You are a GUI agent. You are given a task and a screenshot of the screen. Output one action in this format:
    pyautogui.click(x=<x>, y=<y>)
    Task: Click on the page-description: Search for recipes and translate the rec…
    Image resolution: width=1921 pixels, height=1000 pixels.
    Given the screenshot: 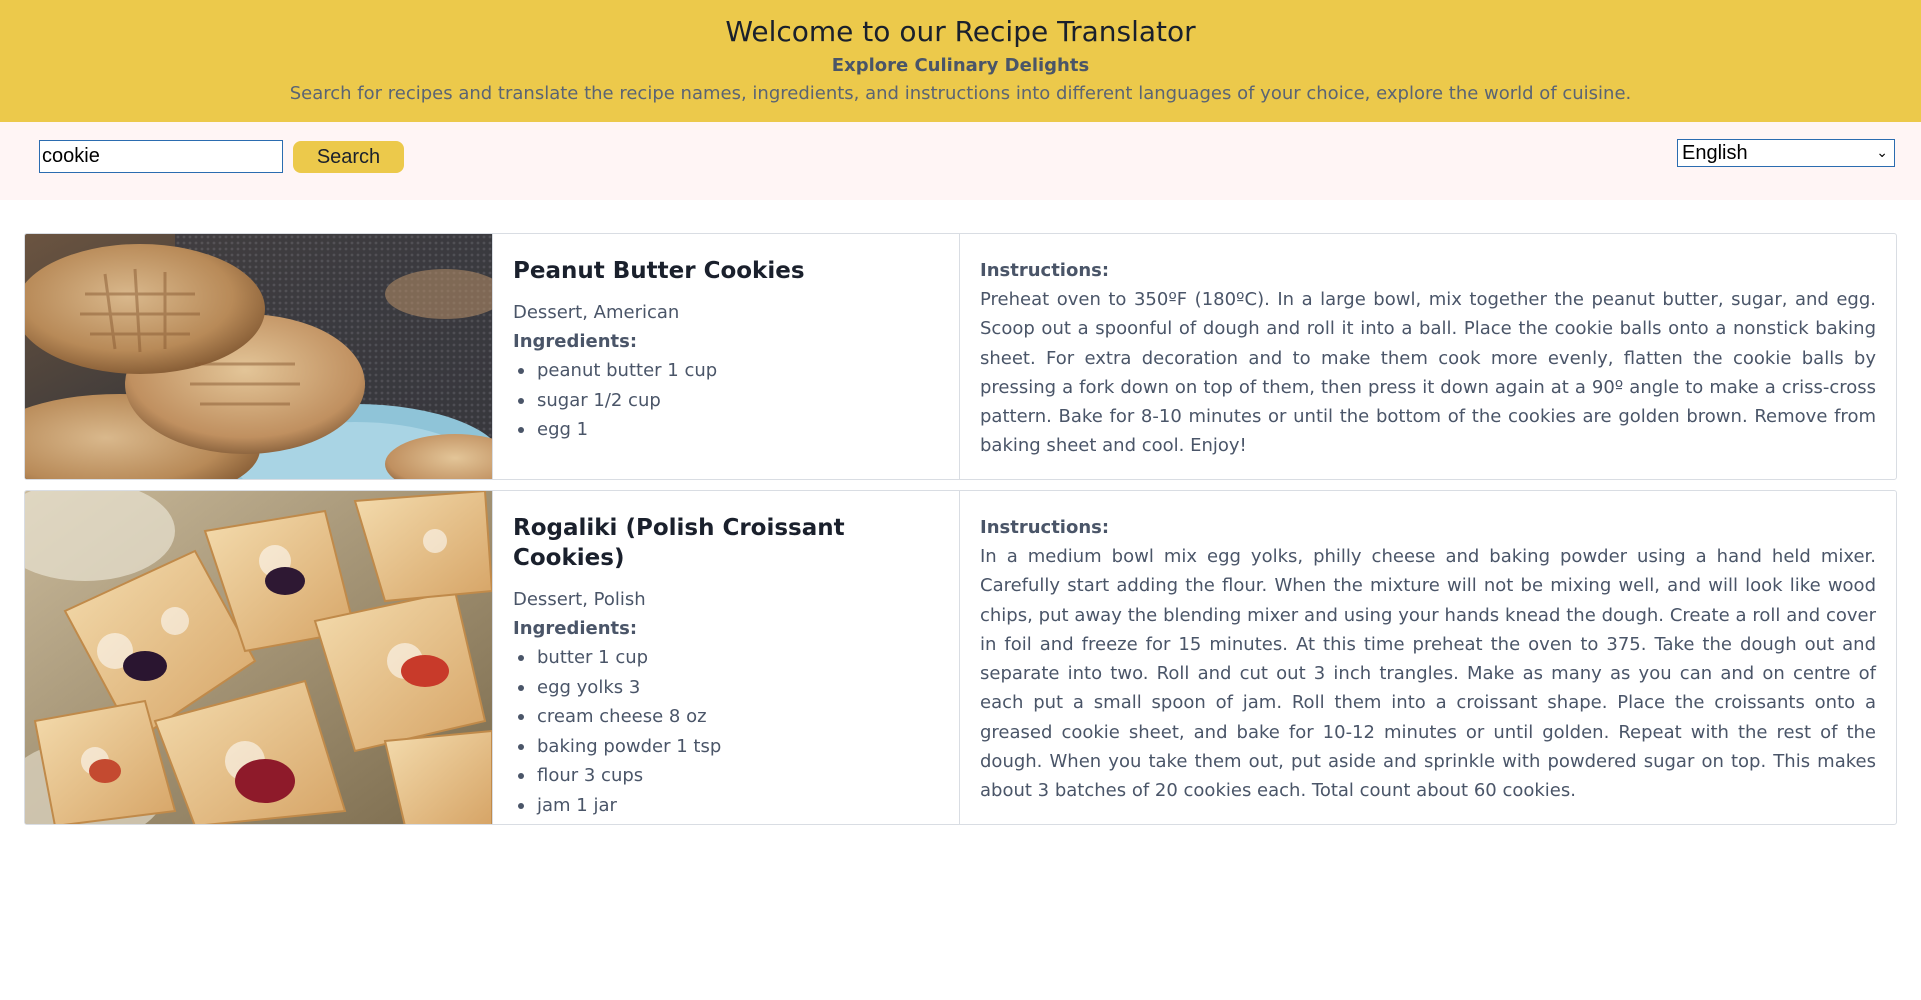 What is the action you would take?
    pyautogui.click(x=960, y=93)
    